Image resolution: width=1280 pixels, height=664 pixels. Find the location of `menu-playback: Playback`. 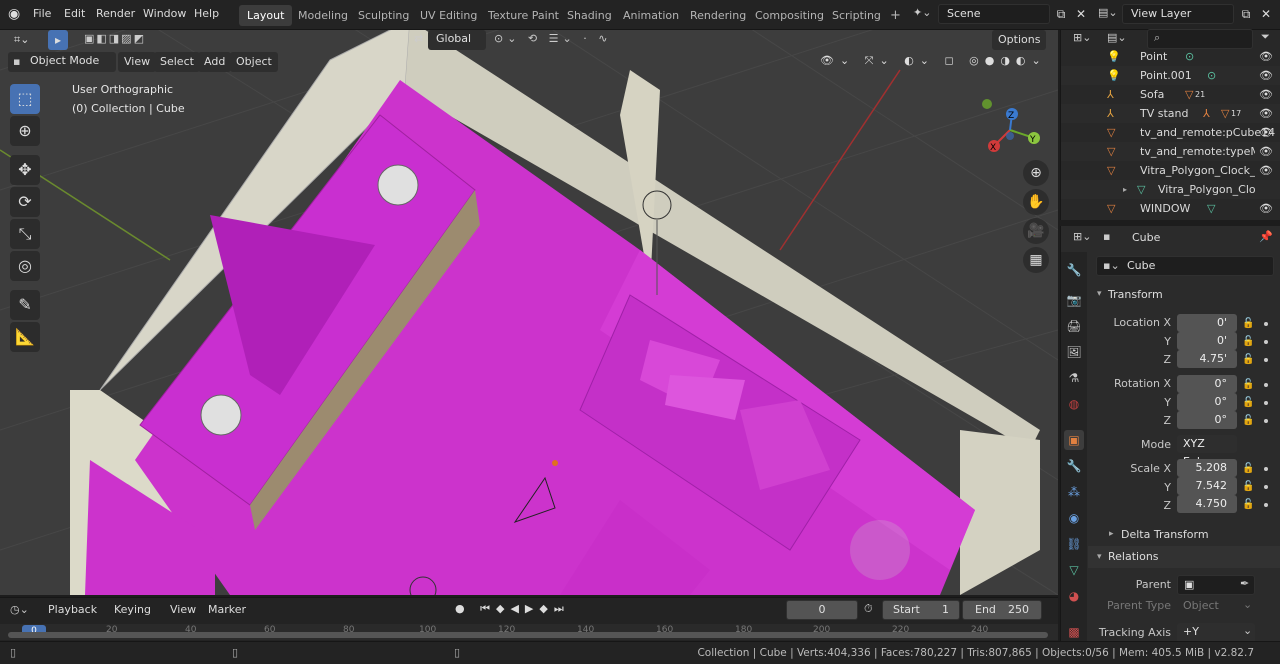

menu-playback: Playback is located at coordinates (72, 610).